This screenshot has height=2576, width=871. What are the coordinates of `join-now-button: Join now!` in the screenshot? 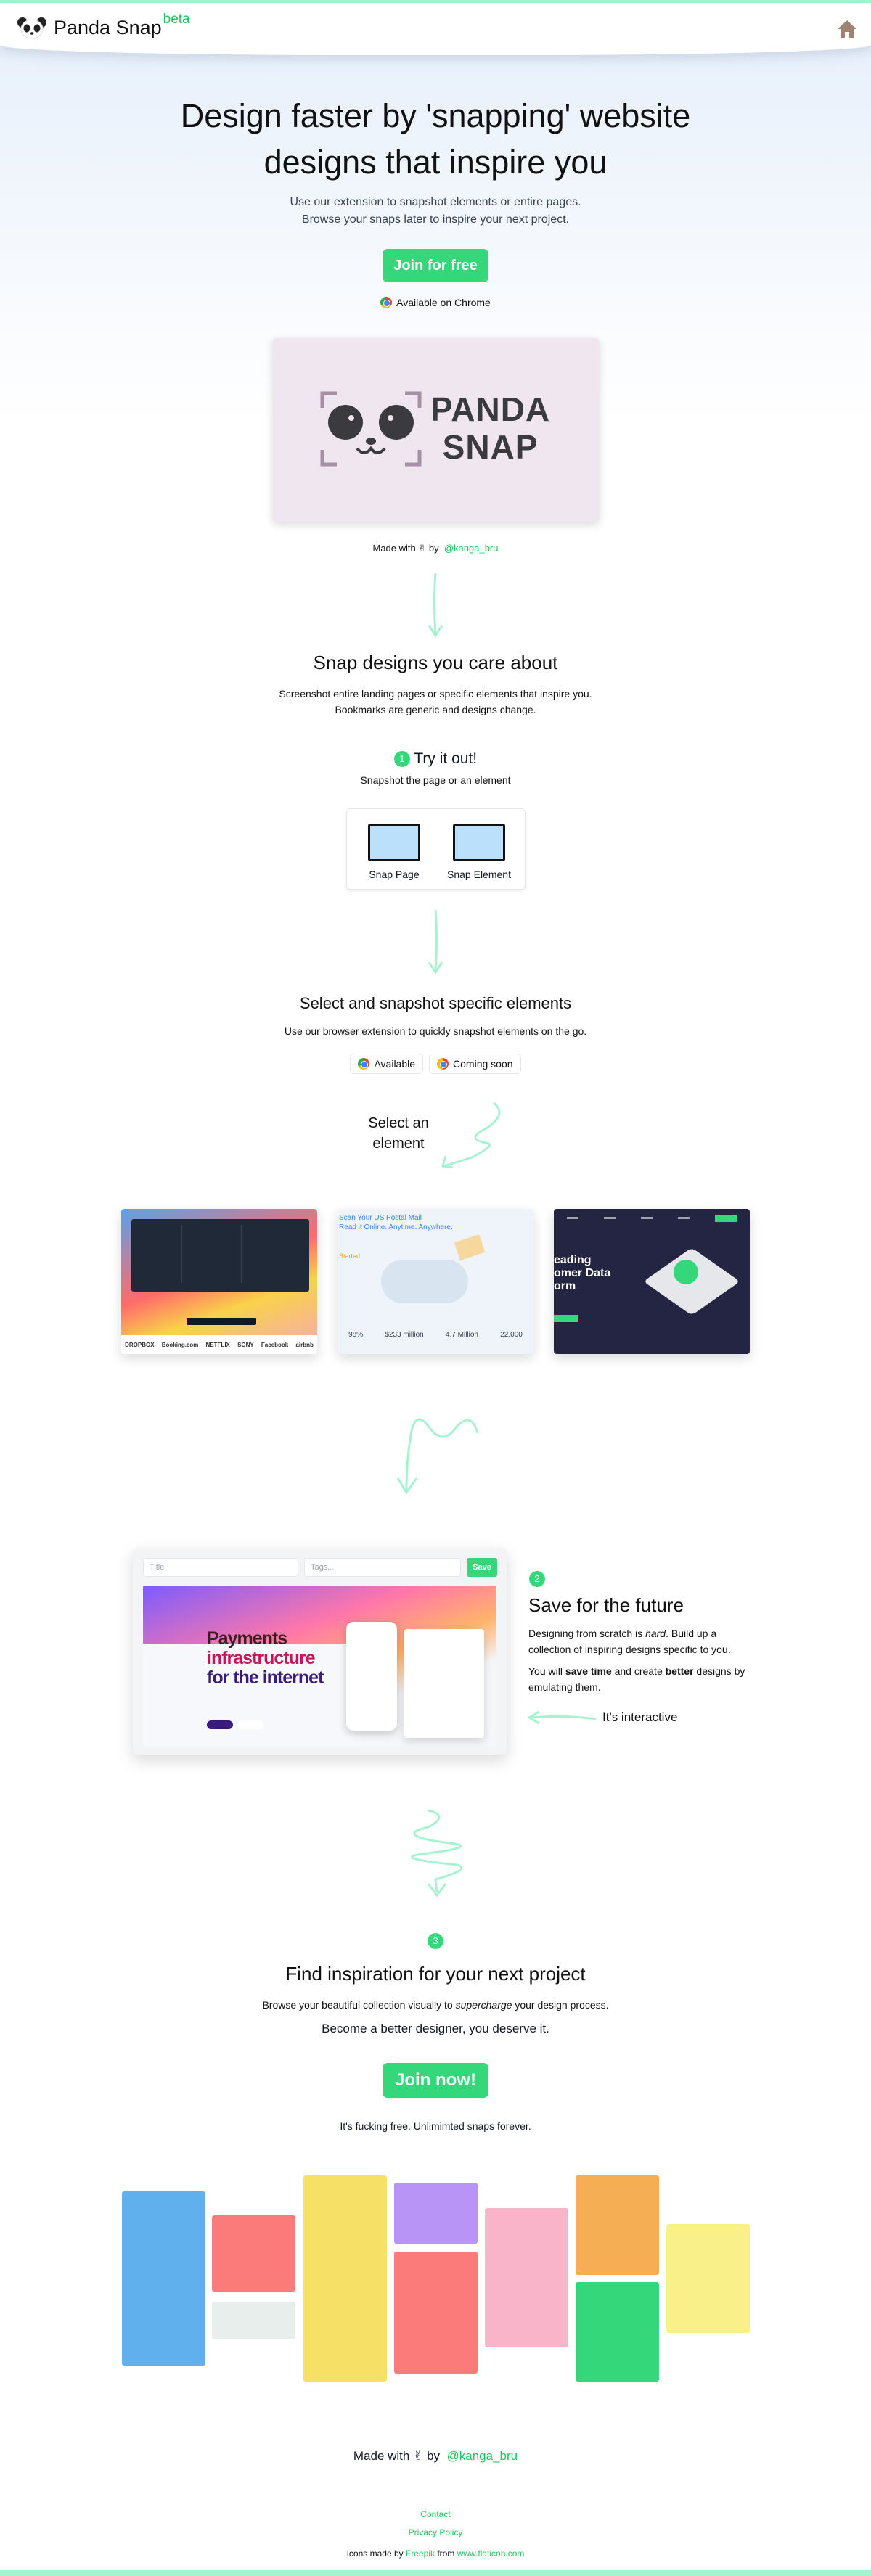 It's located at (435, 2080).